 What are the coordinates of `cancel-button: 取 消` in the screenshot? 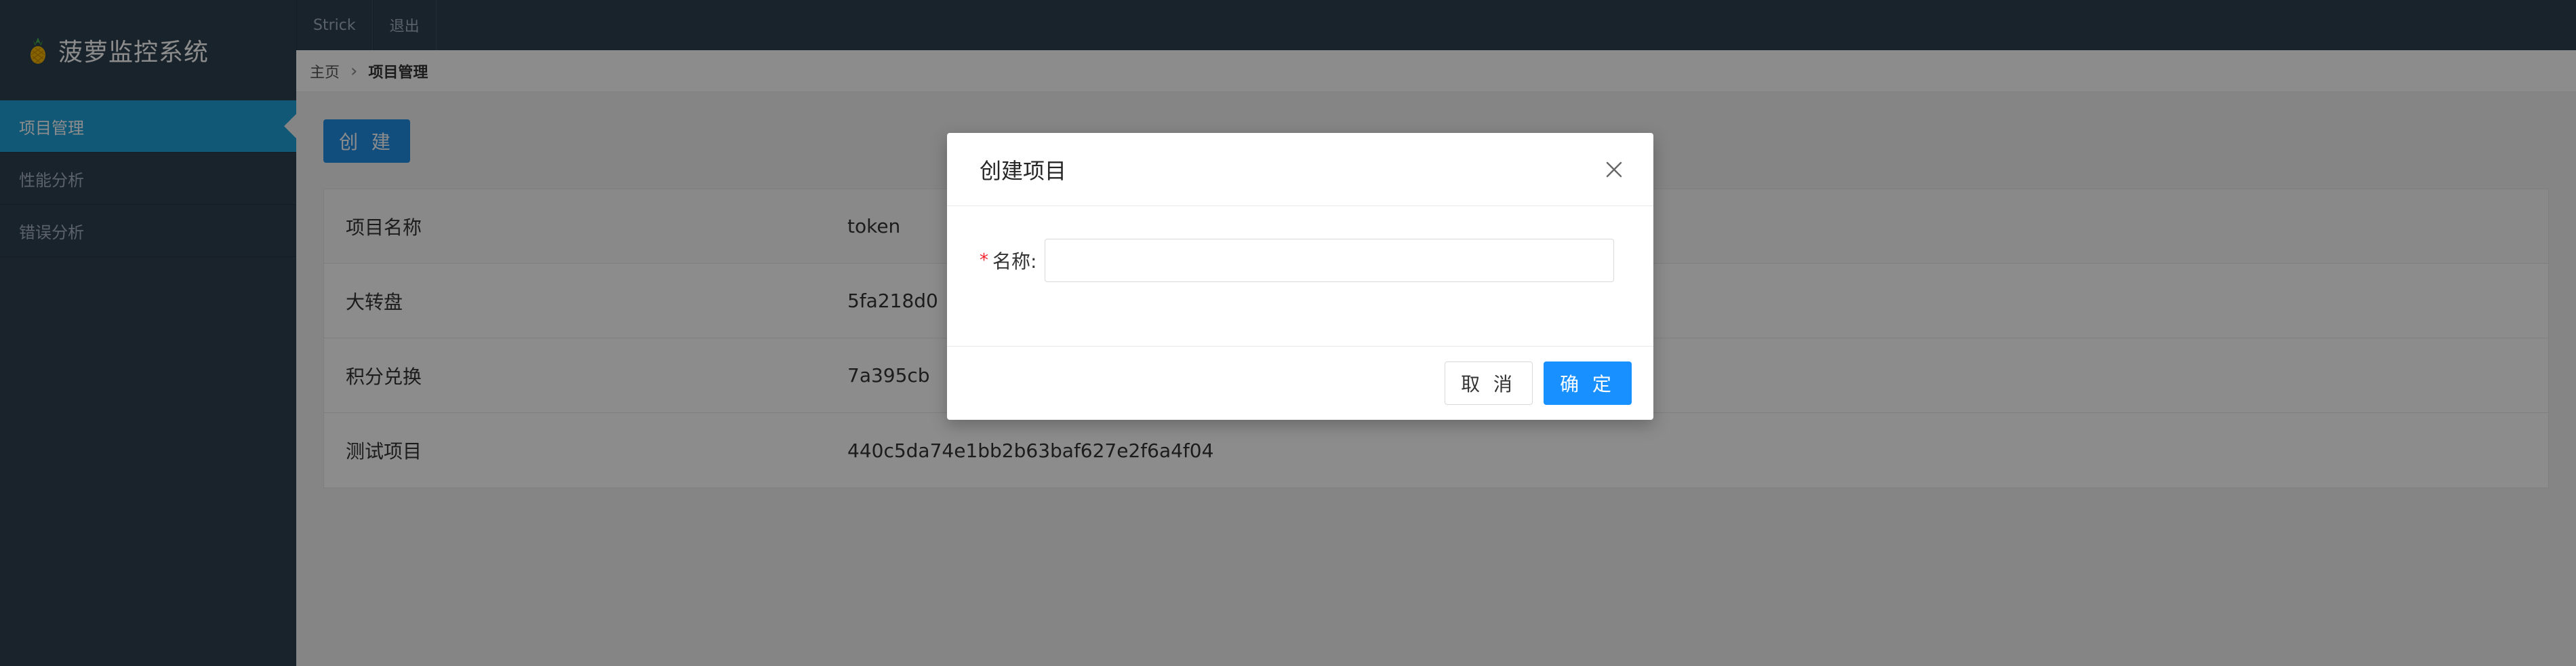 It's located at (1489, 383).